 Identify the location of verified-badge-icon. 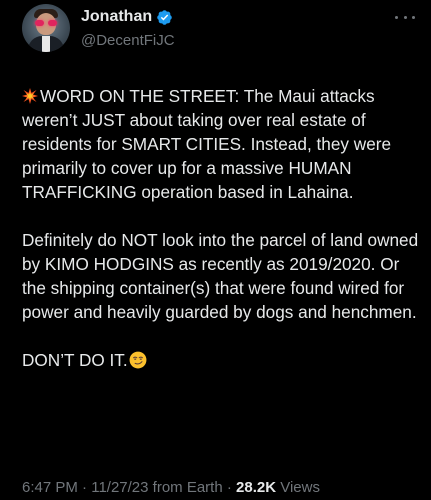
(164, 17).